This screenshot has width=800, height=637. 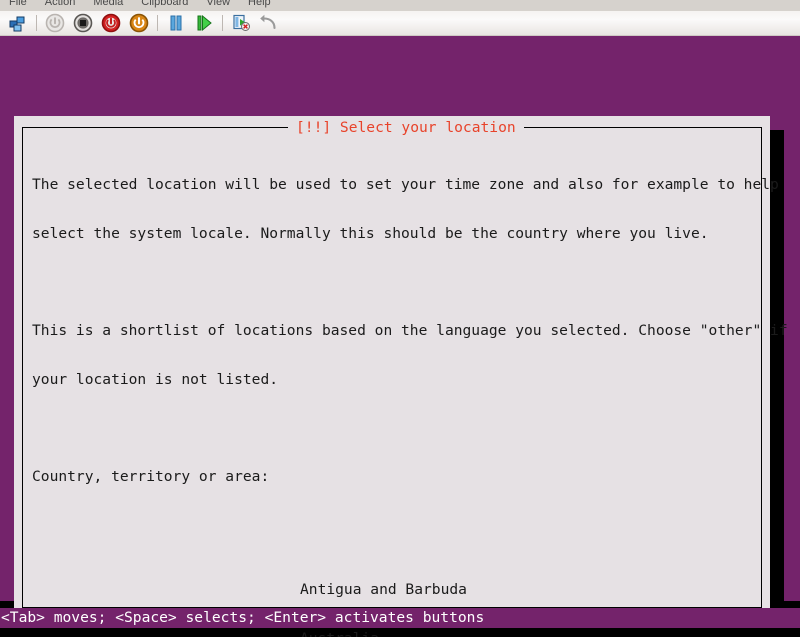 I want to click on save-state-icon, so click(x=139, y=23).